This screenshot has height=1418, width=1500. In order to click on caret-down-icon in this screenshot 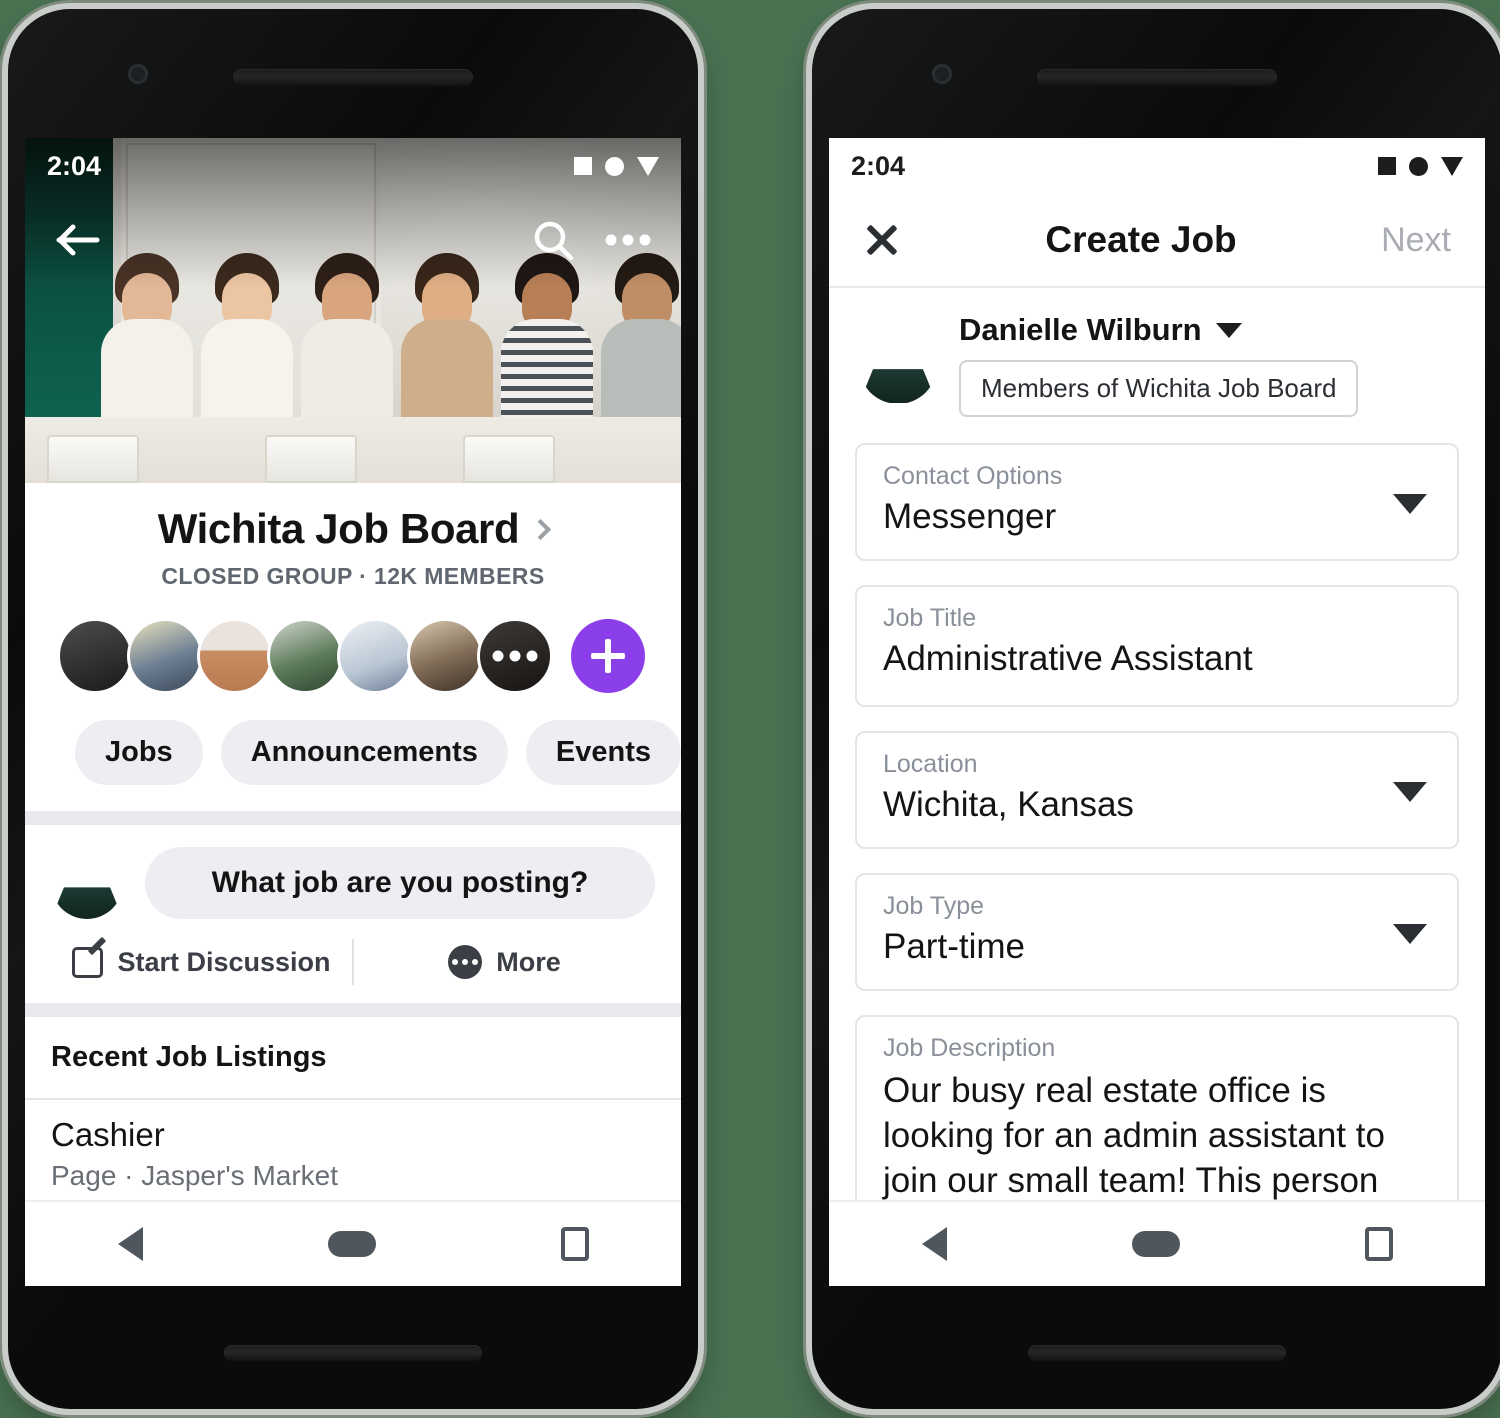, I will do `click(1228, 330)`.